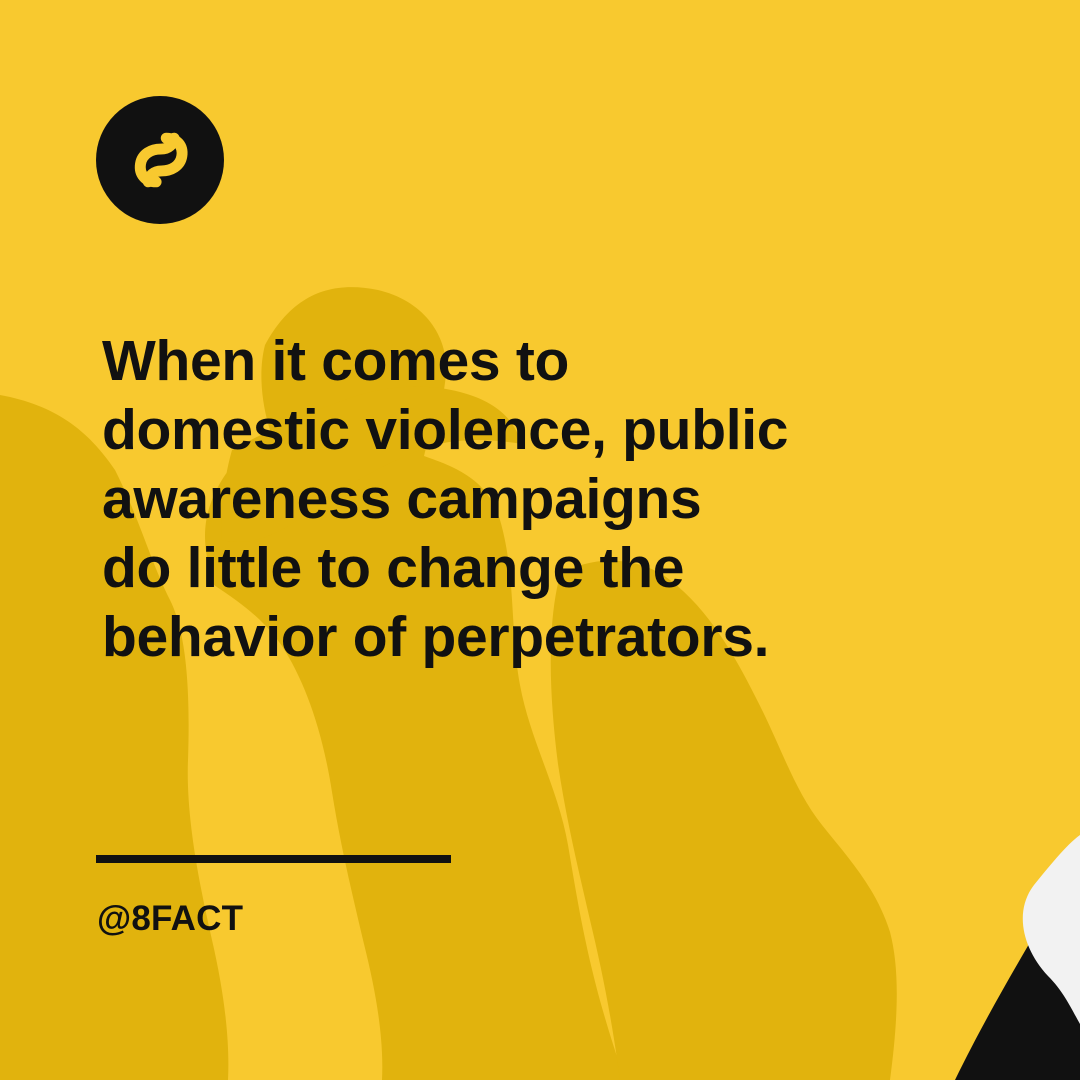 This screenshot has width=1080, height=1080. What do you see at coordinates (393, 568) in the screenshot?
I see `headline-line-4: do little to change the` at bounding box center [393, 568].